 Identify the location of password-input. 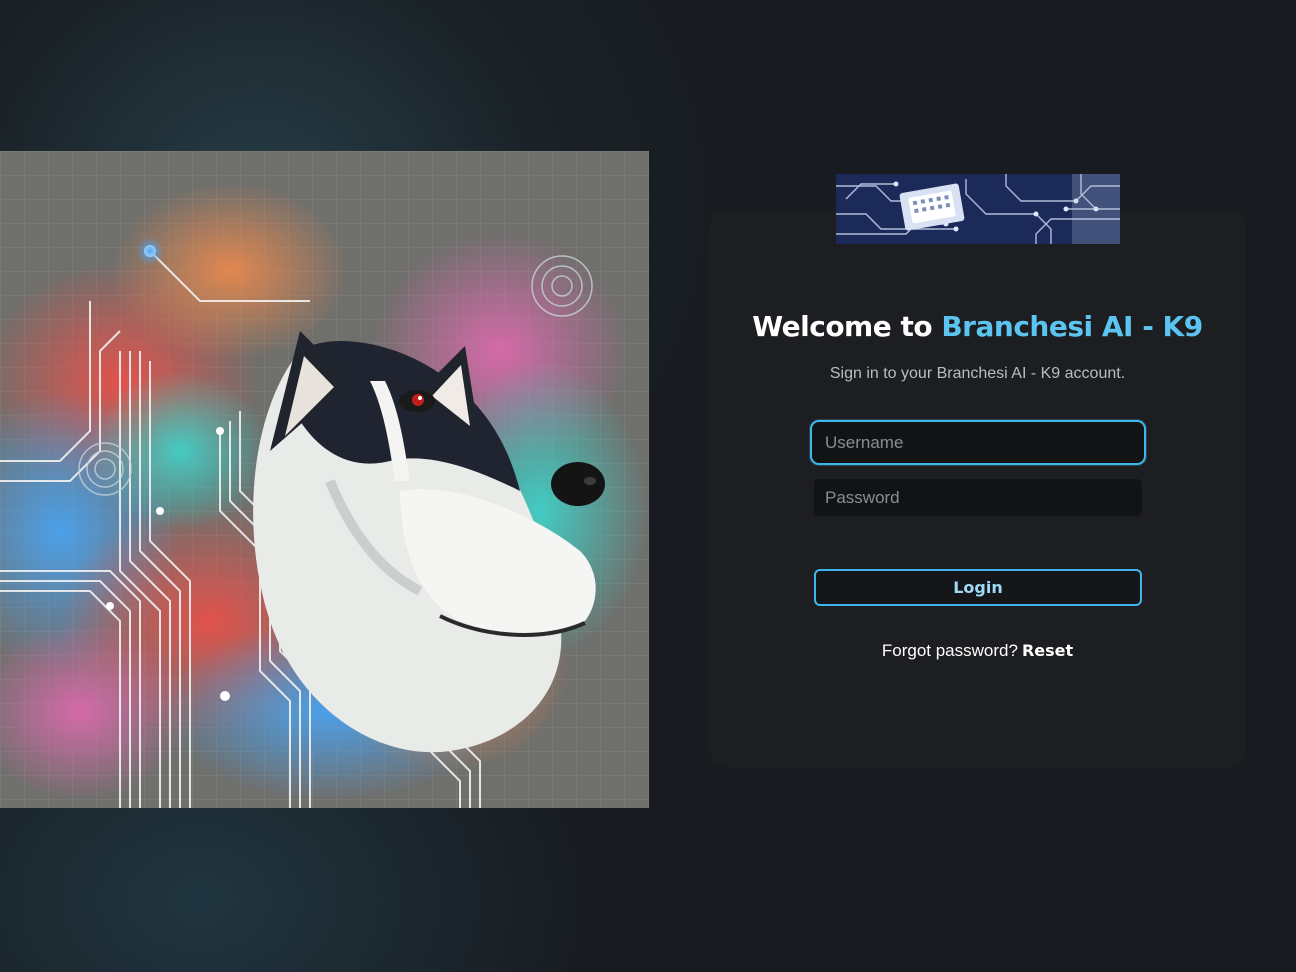
(978, 497).